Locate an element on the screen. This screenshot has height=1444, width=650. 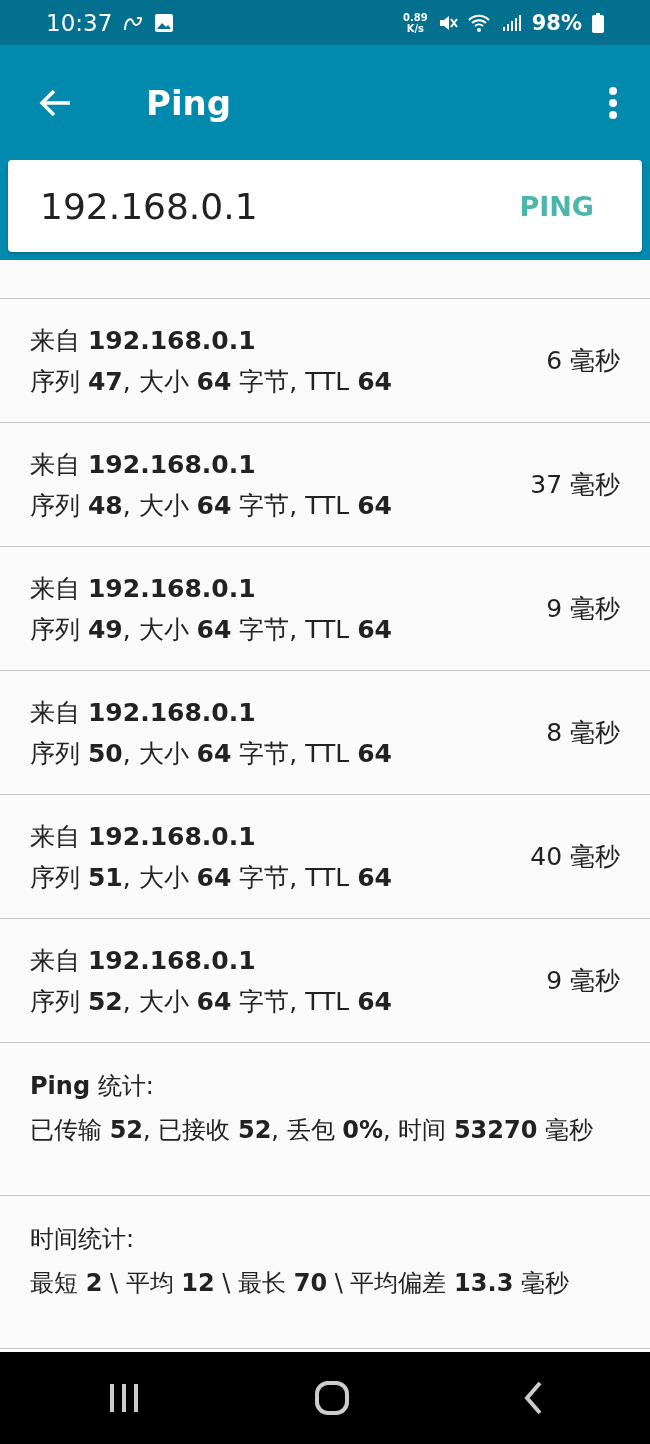
address-field: 192.168.0.1 PING is located at coordinates (325, 206).